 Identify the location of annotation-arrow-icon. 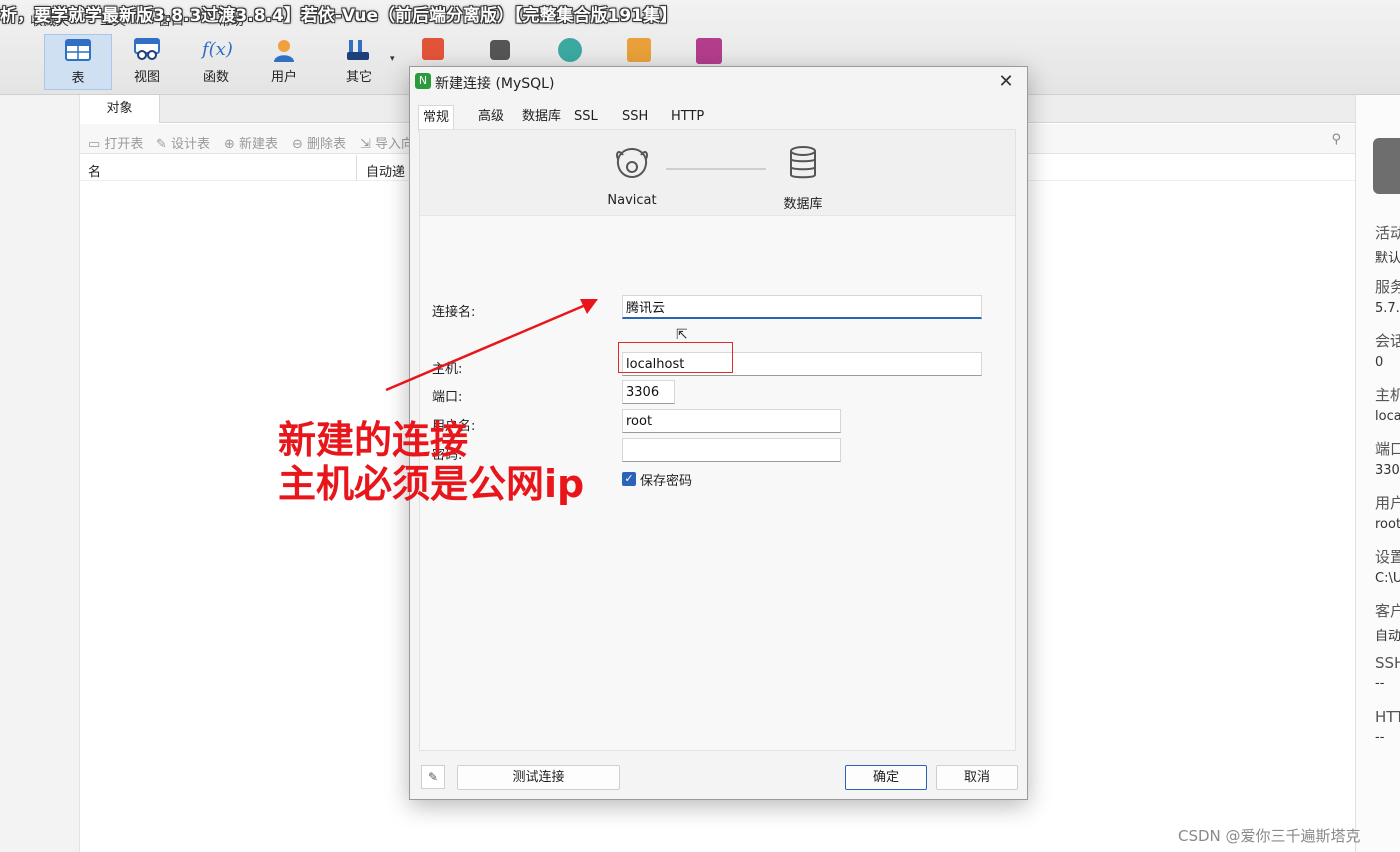
(491, 345).